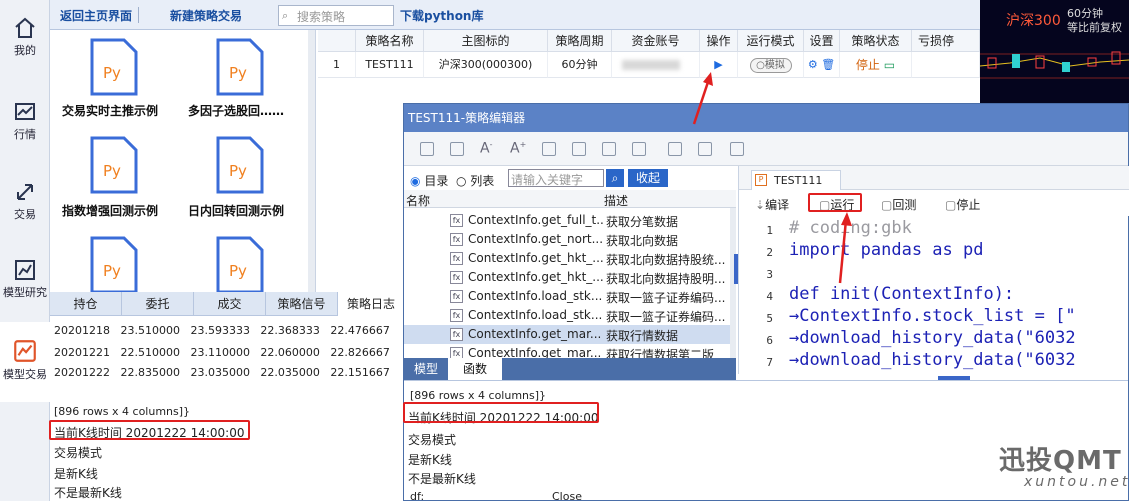  What do you see at coordinates (719, 65) in the screenshot?
I see `play-icon: ▶` at bounding box center [719, 65].